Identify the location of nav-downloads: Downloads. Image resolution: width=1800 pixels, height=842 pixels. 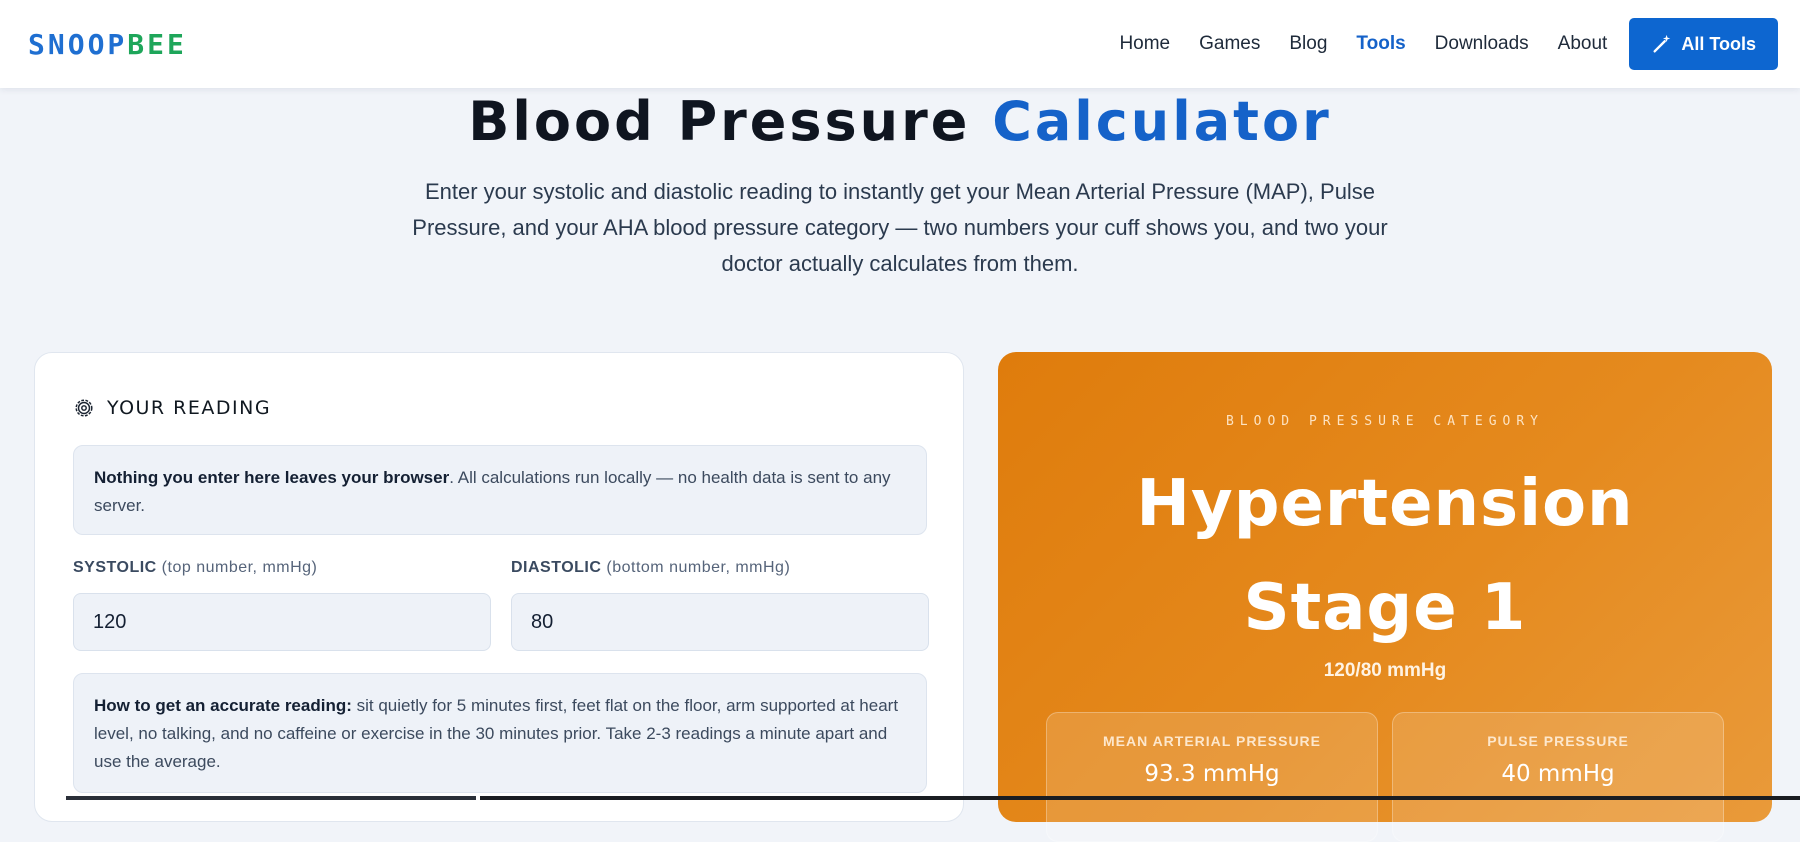
(1482, 44).